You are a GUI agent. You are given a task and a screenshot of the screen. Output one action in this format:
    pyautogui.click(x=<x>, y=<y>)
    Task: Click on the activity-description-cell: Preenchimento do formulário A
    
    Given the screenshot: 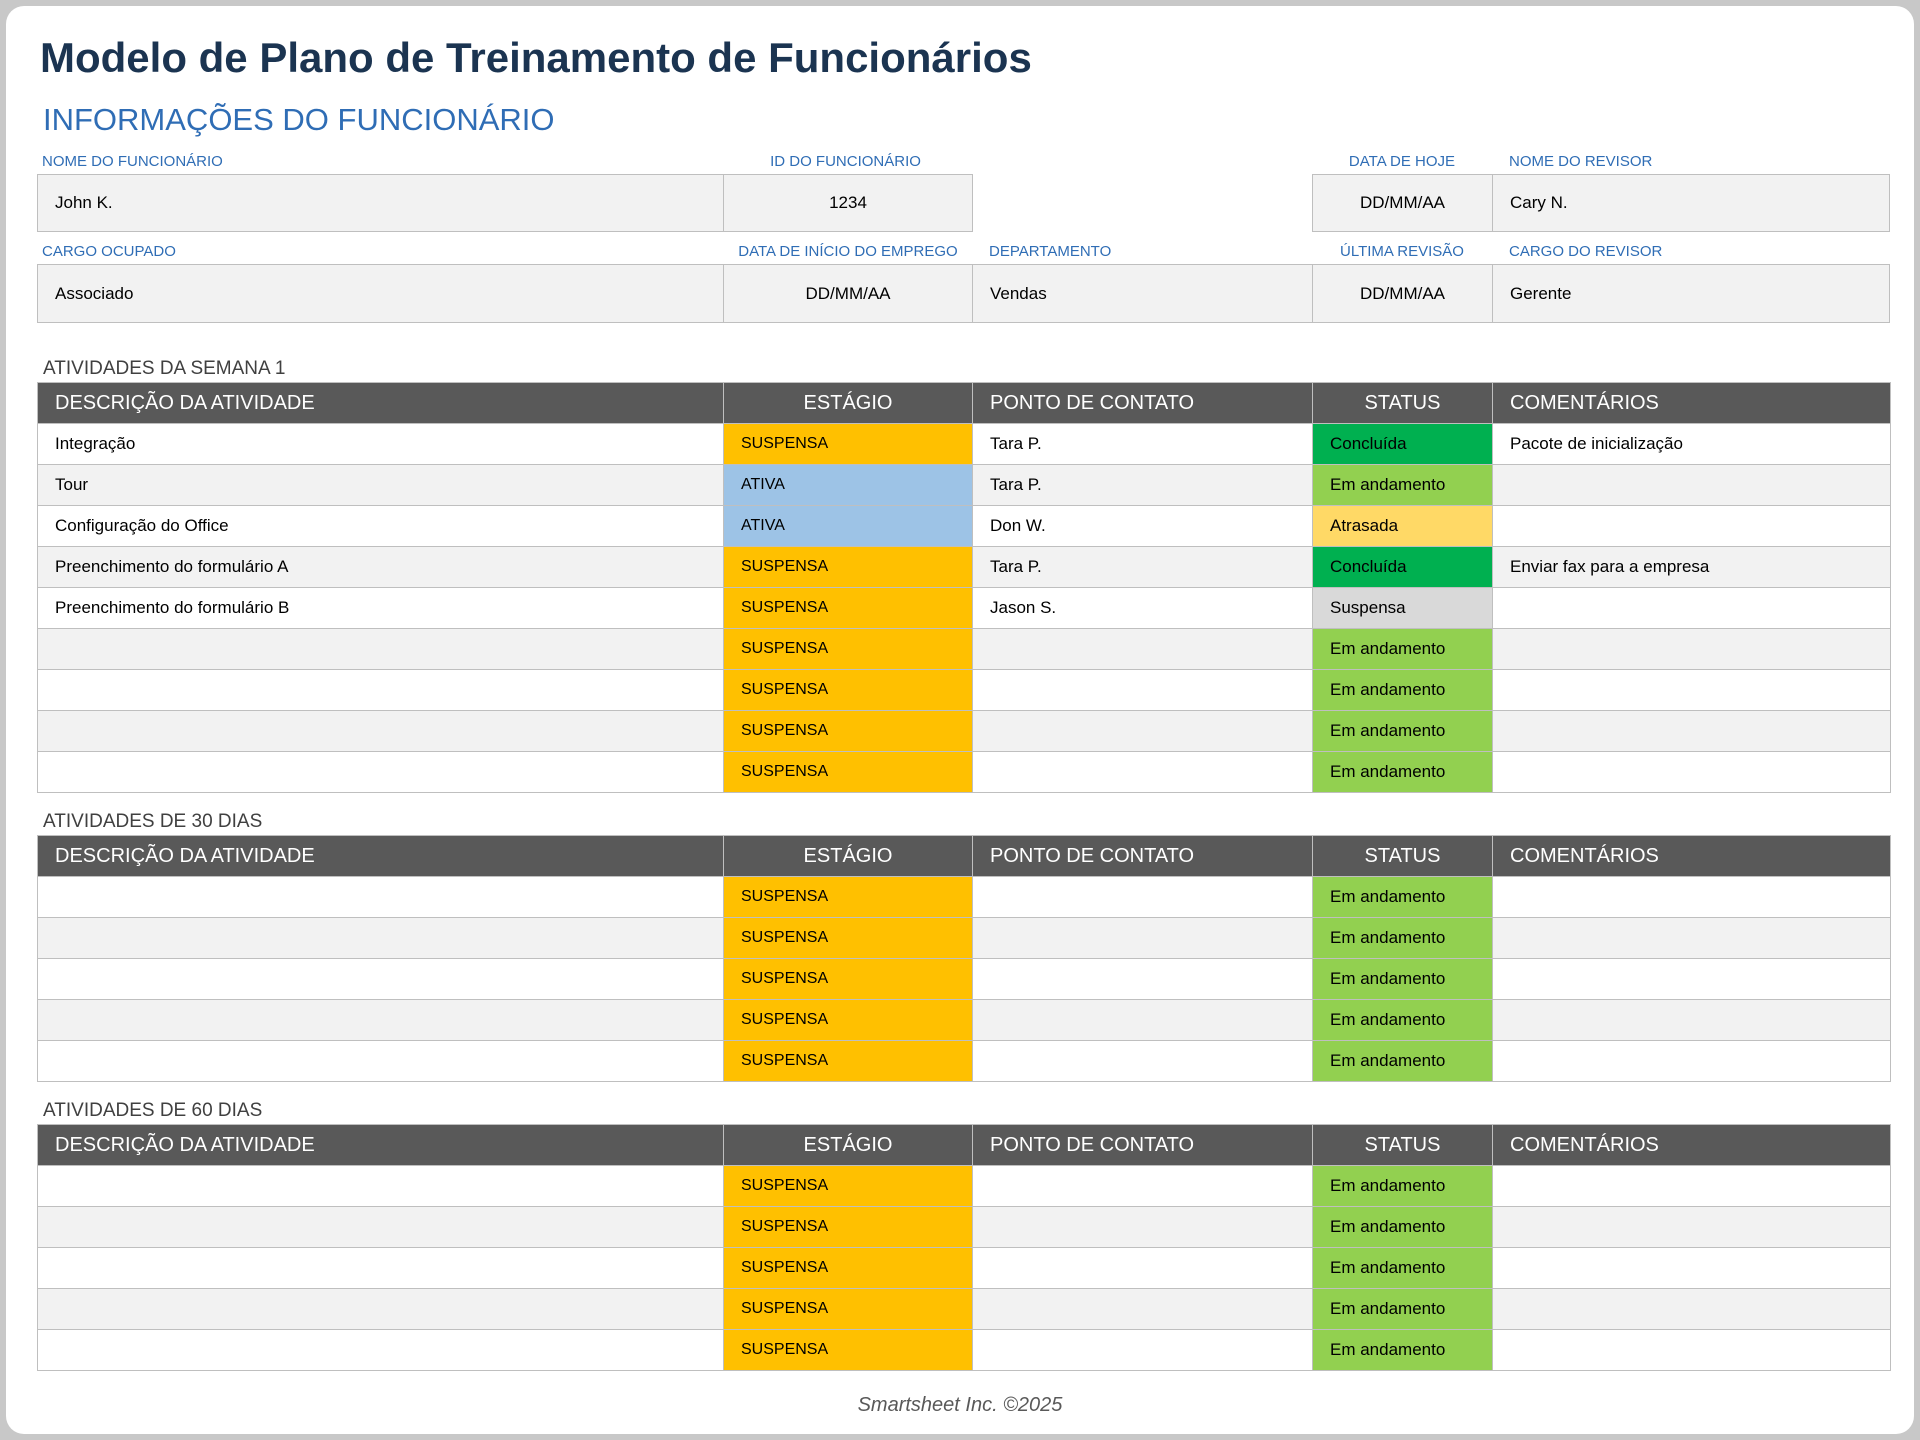 What is the action you would take?
    pyautogui.click(x=380, y=567)
    